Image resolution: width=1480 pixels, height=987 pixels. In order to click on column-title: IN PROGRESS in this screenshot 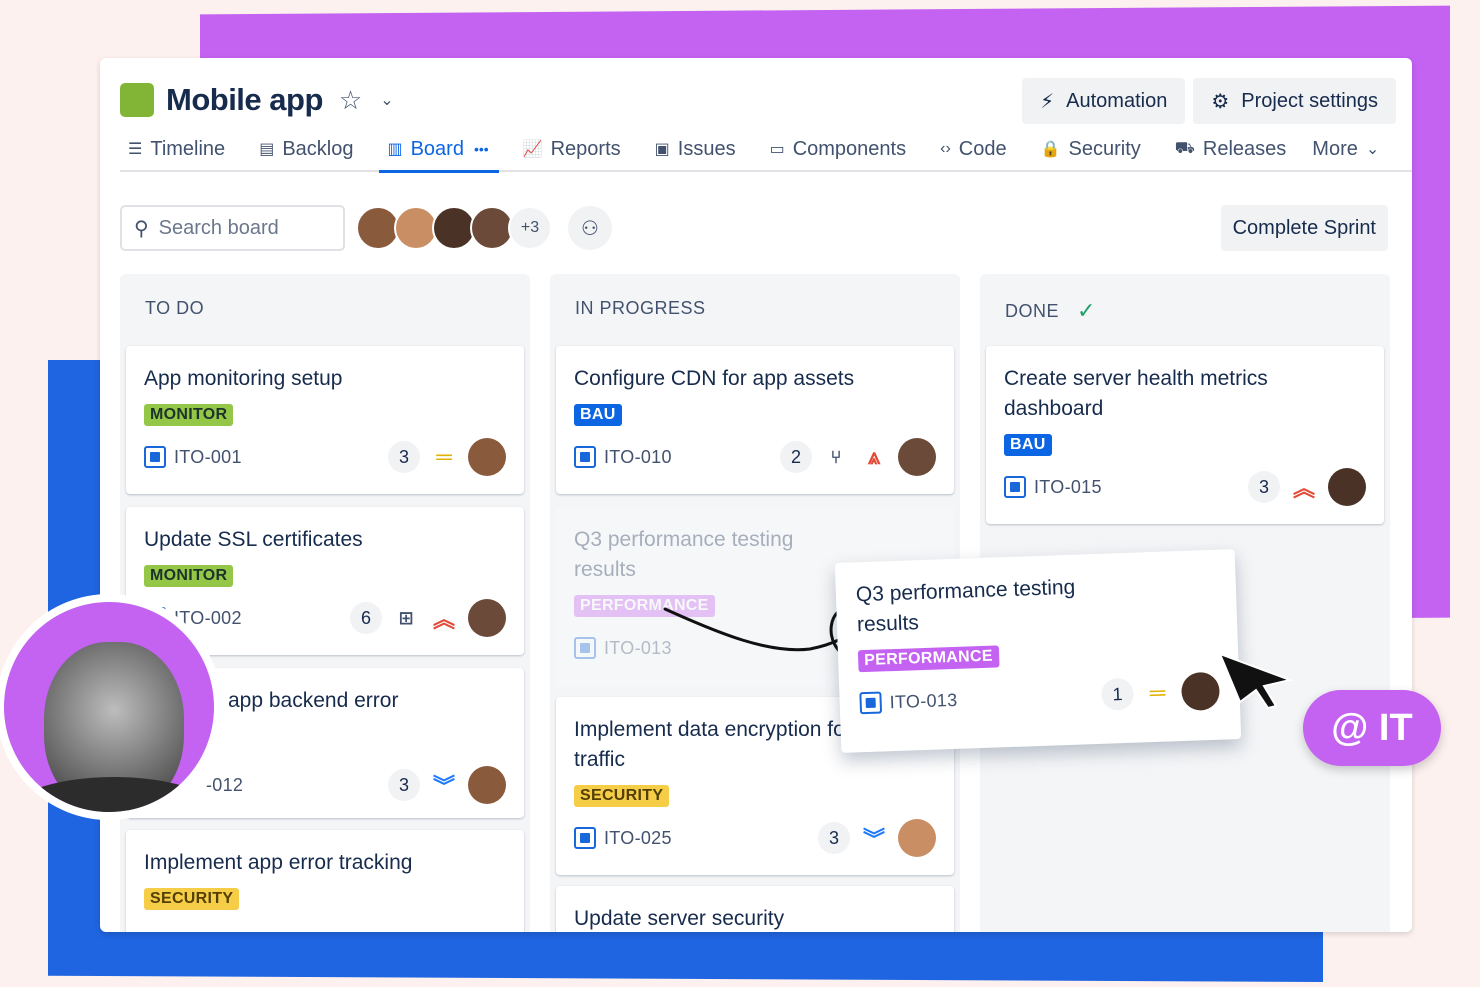, I will do `click(640, 308)`.